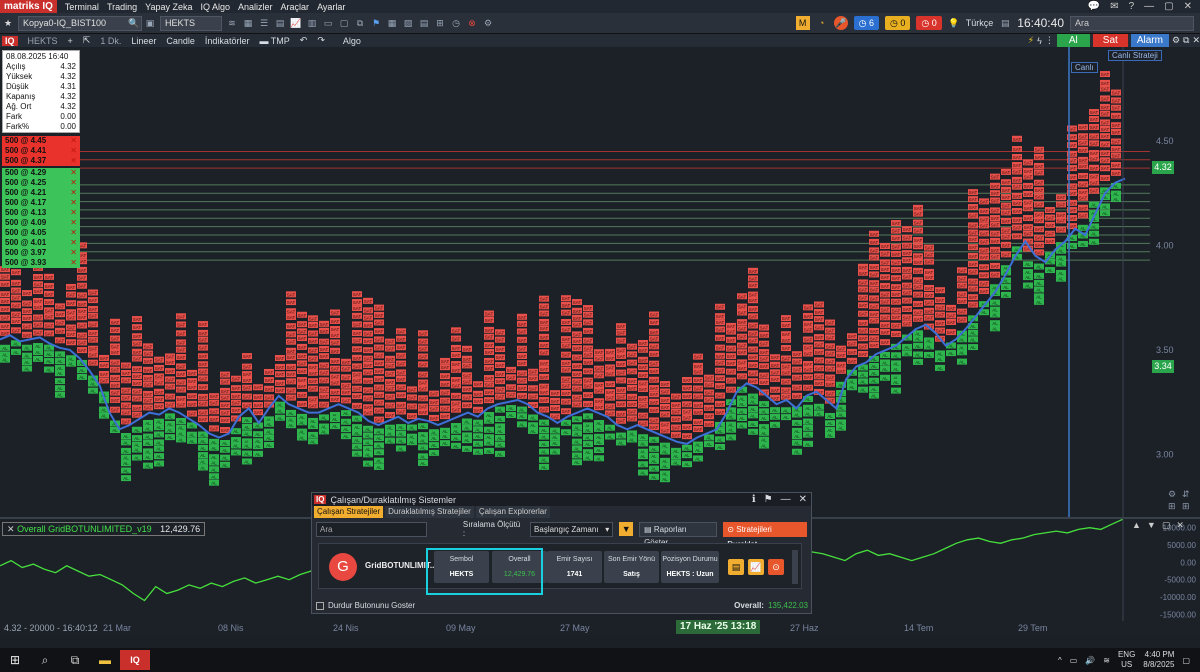 This screenshot has width=1200, height=672. Describe the element at coordinates (1060, 660) in the screenshot. I see `tray-chevron-icon: ^` at that location.